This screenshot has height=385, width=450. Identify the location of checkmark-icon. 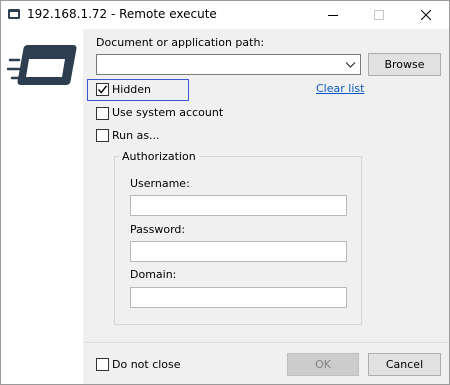
(102, 89).